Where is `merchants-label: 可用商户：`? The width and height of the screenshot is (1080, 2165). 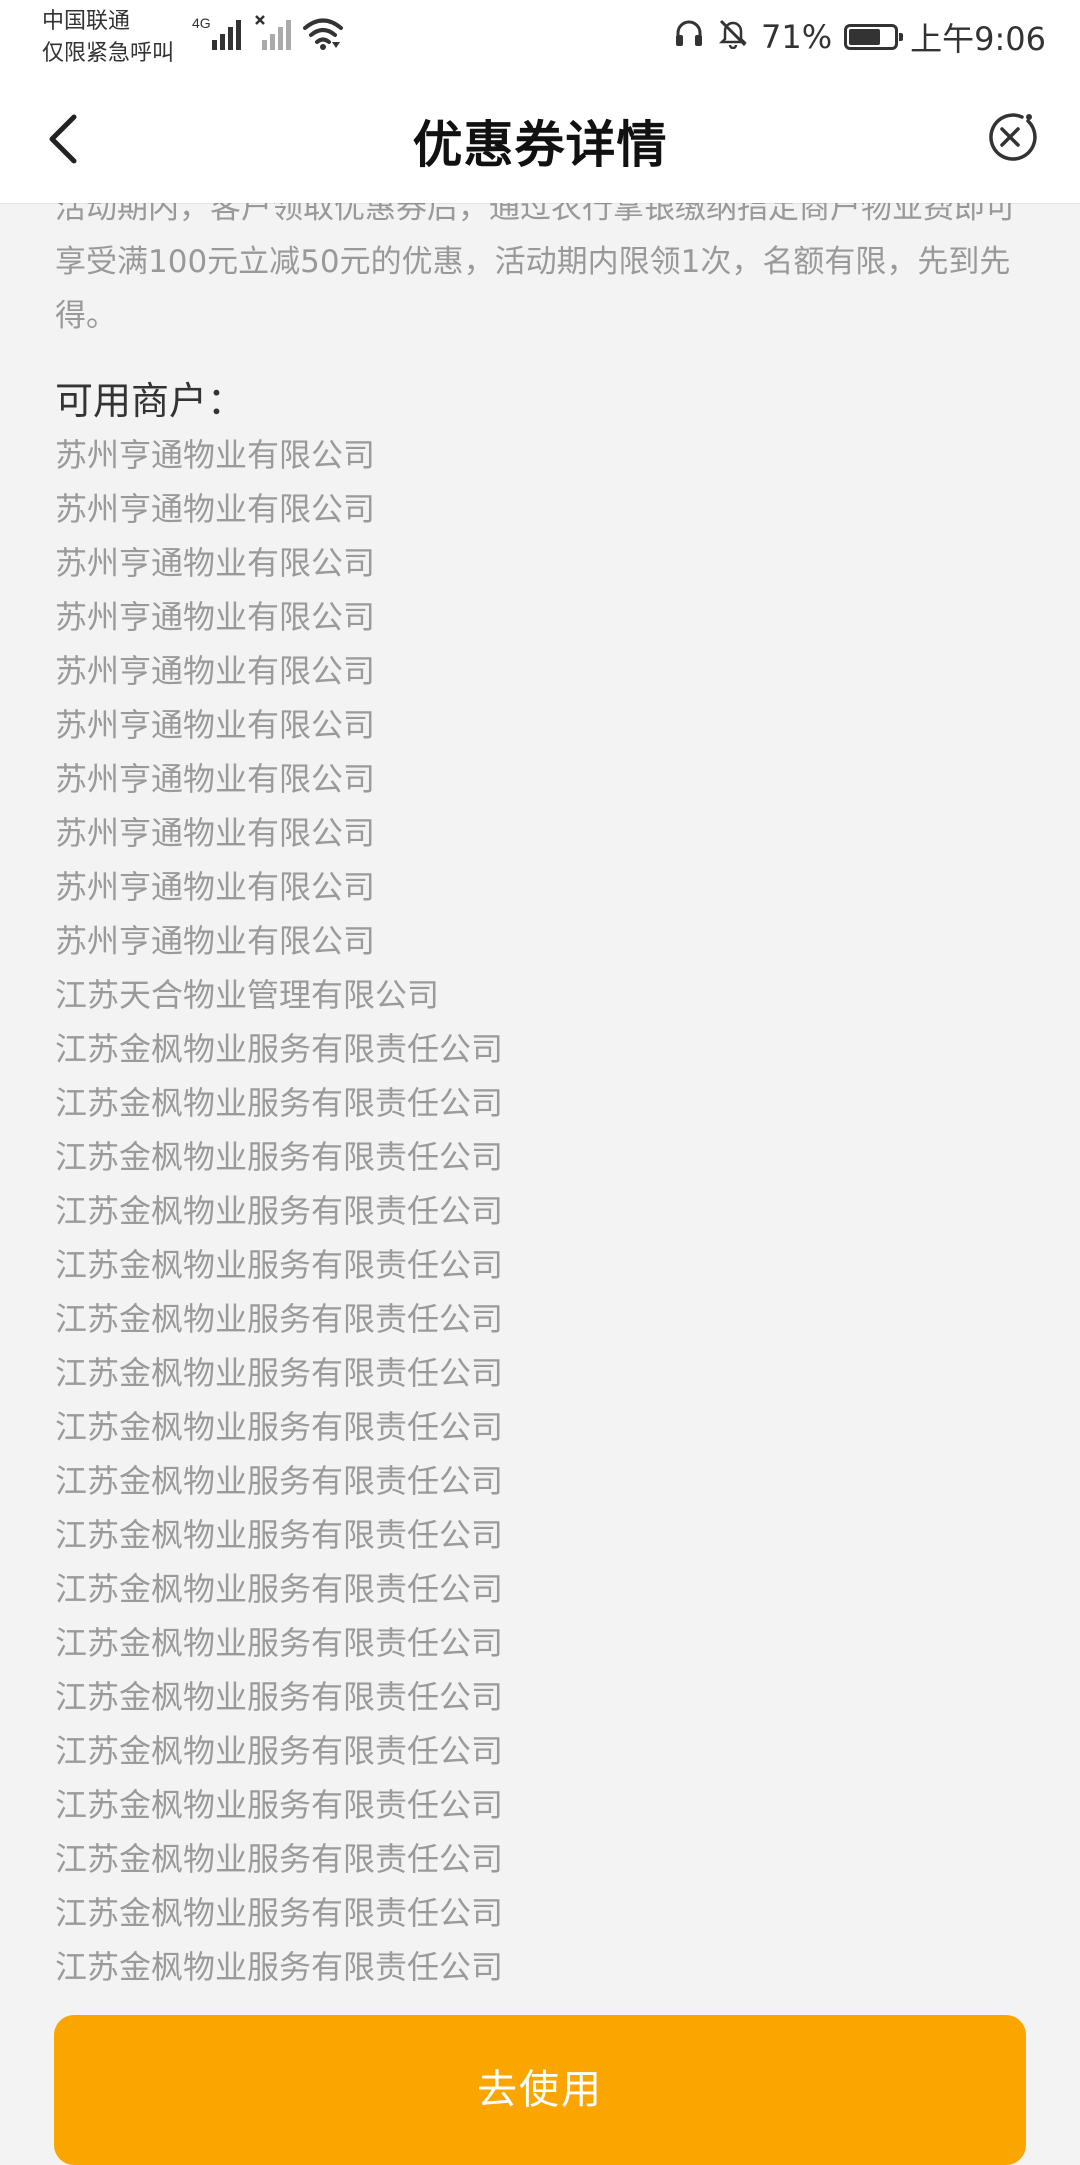 merchants-label: 可用商户： is located at coordinates (150, 401).